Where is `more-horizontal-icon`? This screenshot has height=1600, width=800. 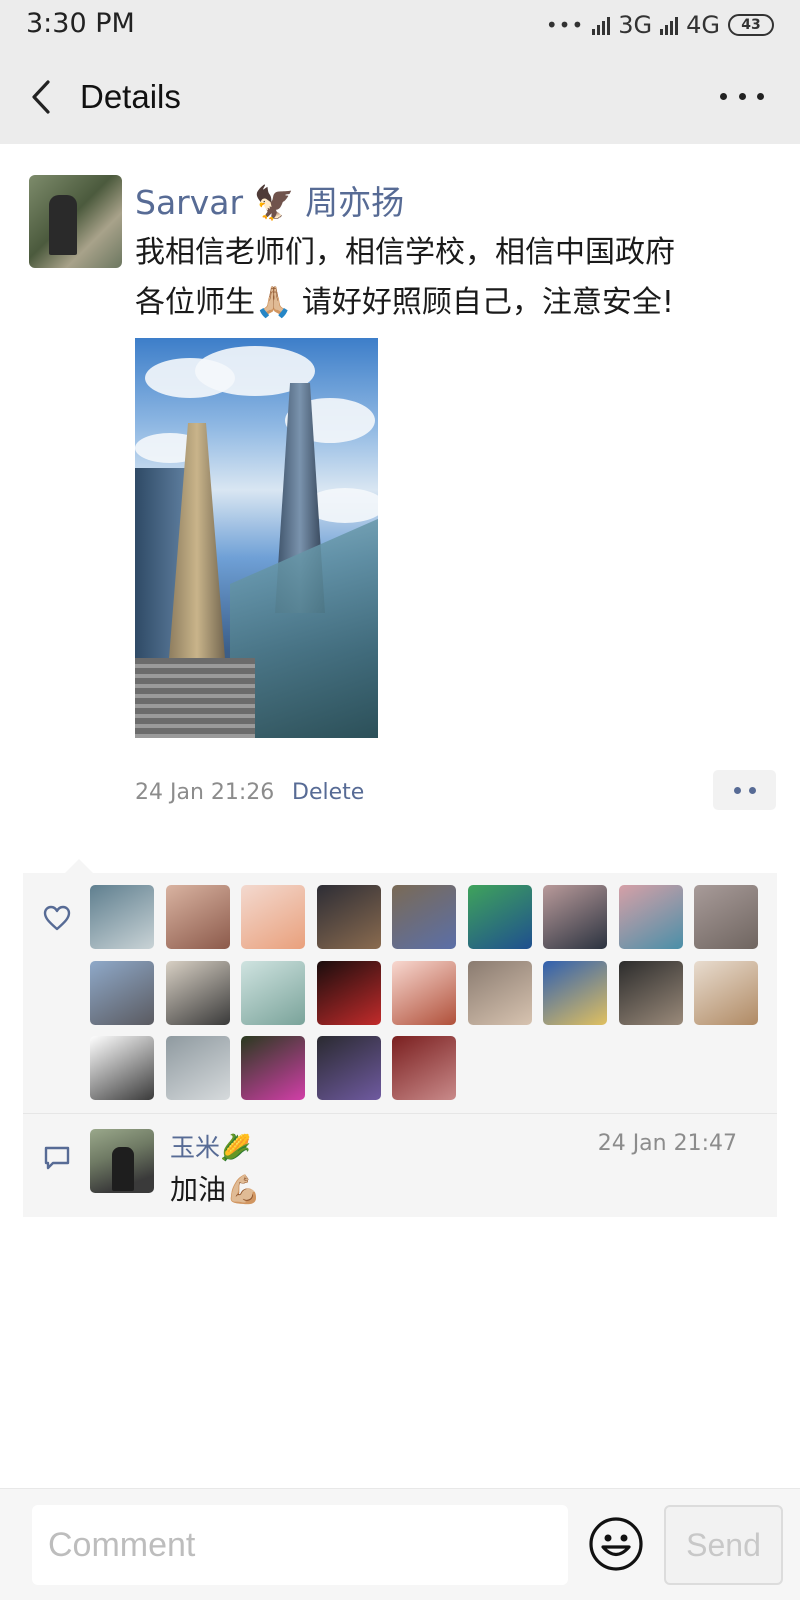
more-horizontal-icon is located at coordinates (742, 96).